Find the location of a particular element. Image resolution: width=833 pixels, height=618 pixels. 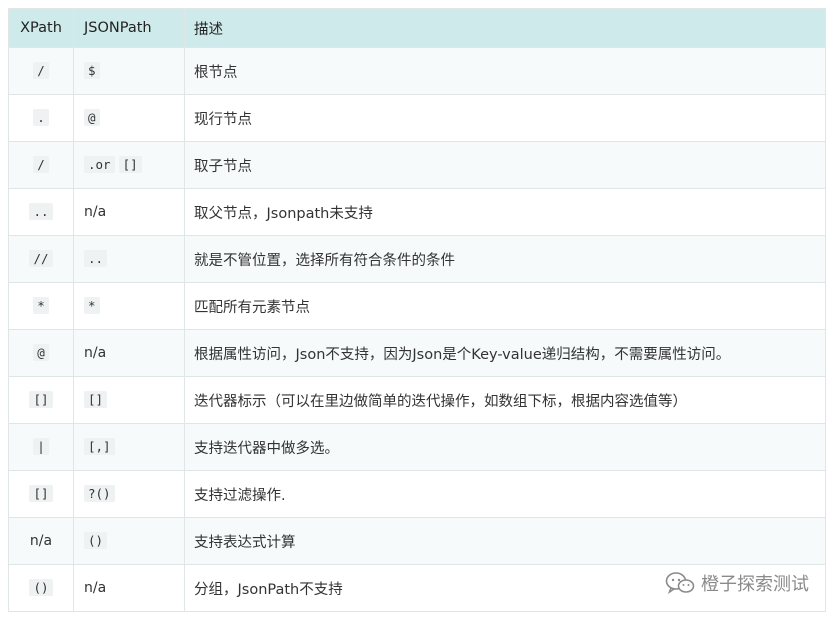

xpath-cell: n/a is located at coordinates (41, 541).